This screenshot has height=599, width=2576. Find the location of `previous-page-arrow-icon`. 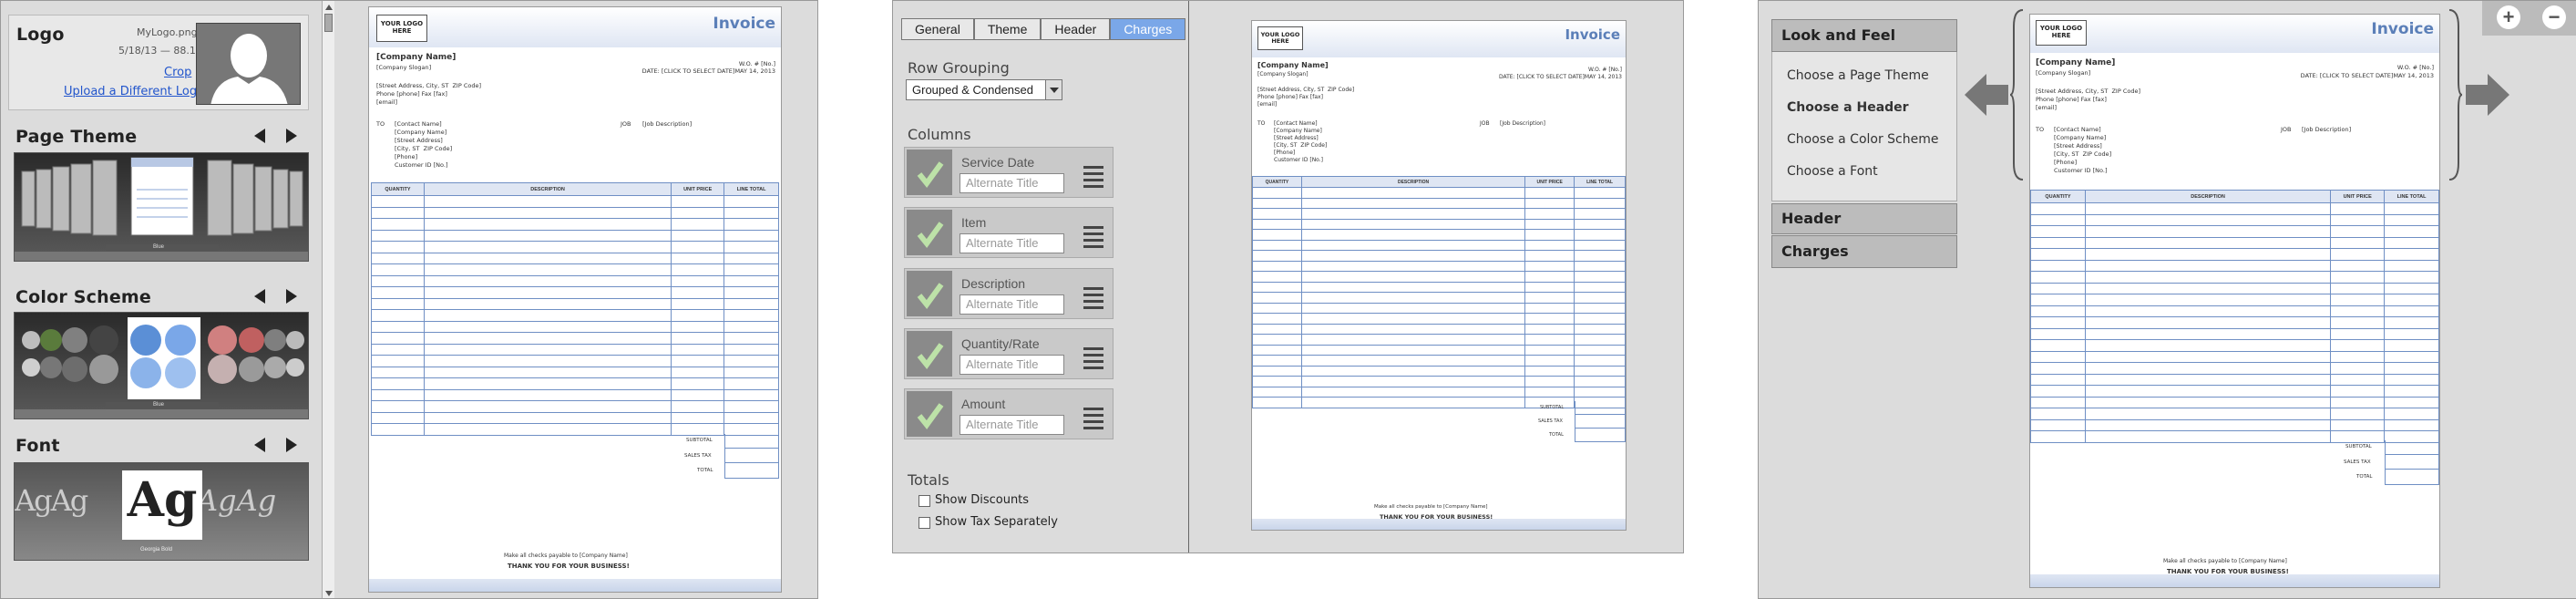

previous-page-arrow-icon is located at coordinates (1988, 95).